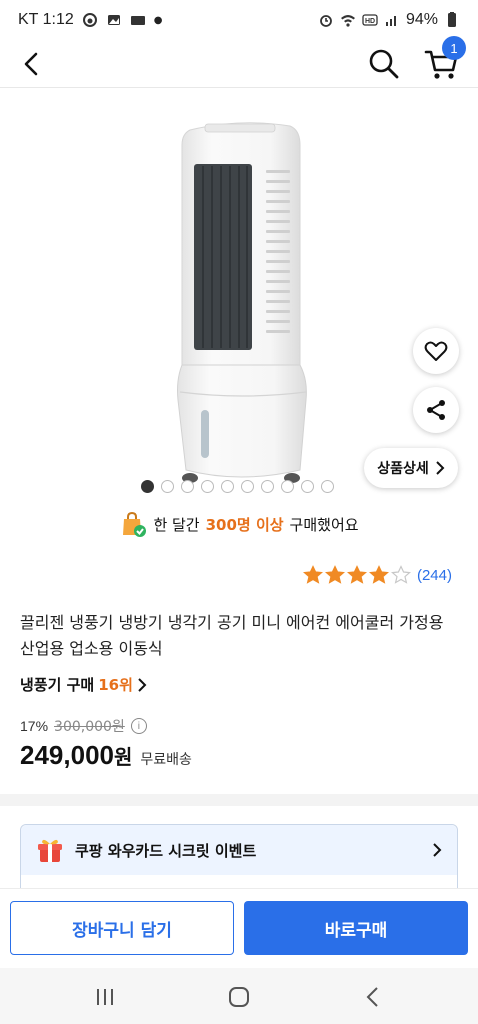 This screenshot has width=478, height=1024. I want to click on recent-apps-button, so click(105, 997).